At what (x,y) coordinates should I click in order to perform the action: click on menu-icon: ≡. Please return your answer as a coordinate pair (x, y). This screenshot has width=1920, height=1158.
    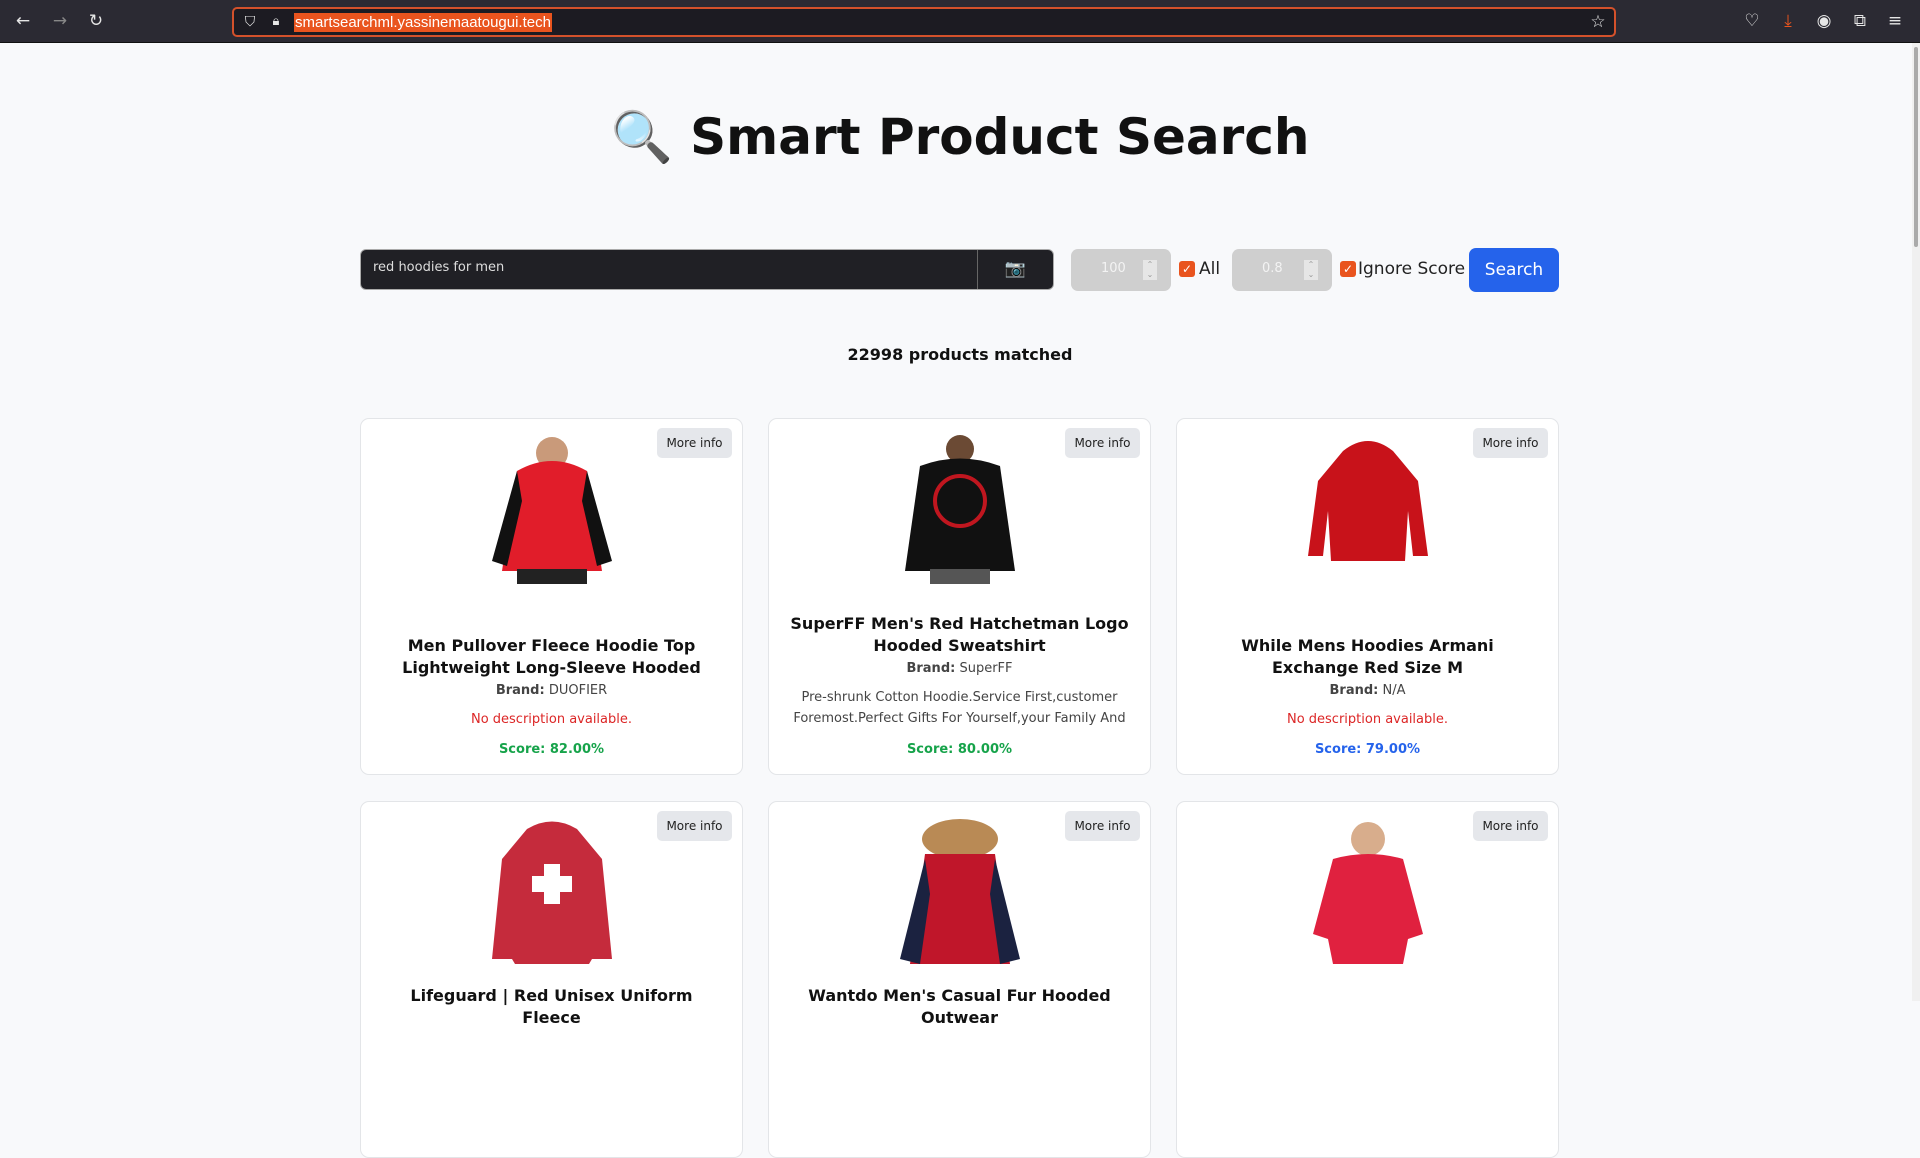
    Looking at the image, I should click on (1895, 21).